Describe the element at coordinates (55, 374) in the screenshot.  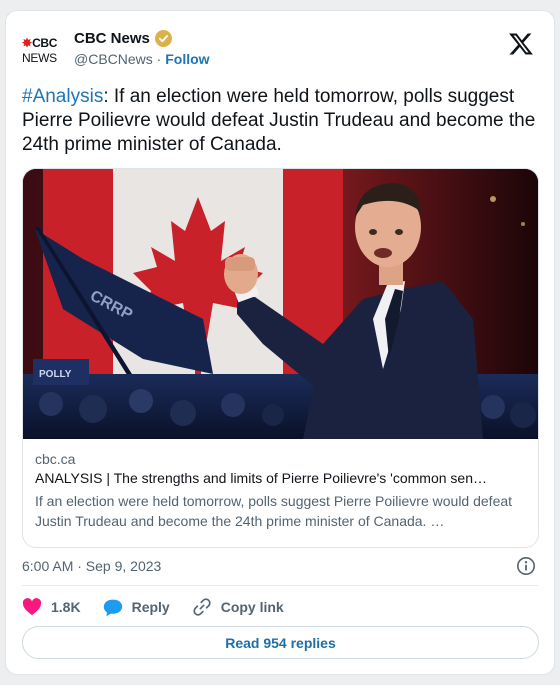
I see `svg-text: POLLY` at that location.